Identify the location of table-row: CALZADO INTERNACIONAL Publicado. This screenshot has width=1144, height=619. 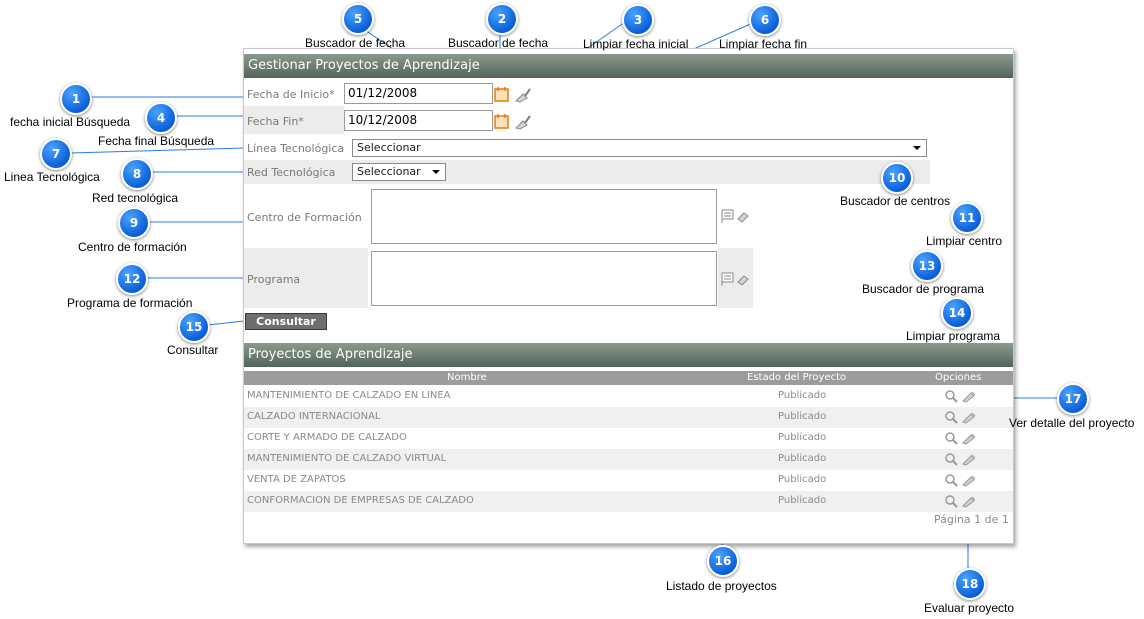
(628, 417).